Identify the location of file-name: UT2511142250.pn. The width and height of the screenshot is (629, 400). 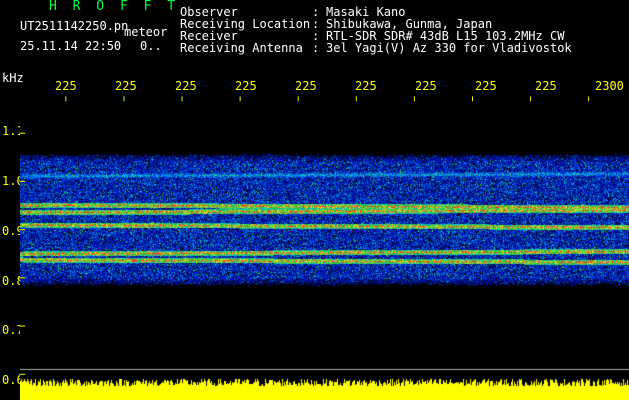
(74, 26).